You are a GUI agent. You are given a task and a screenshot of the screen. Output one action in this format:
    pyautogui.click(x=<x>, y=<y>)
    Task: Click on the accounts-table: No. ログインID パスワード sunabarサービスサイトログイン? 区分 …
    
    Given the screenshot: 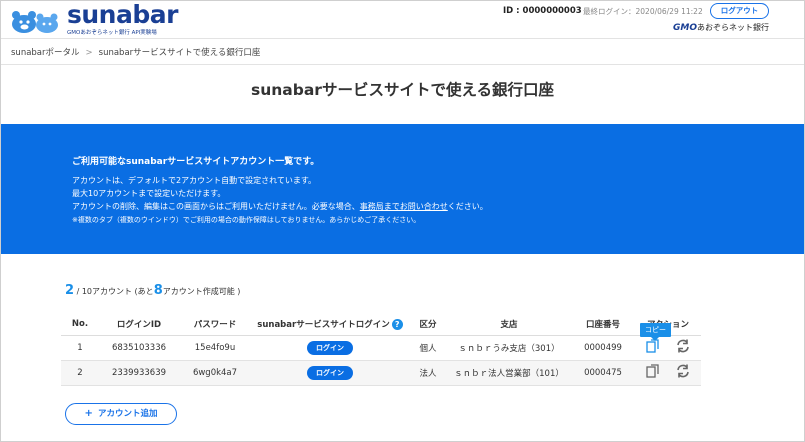 What is the action you would take?
    pyautogui.click(x=381, y=350)
    